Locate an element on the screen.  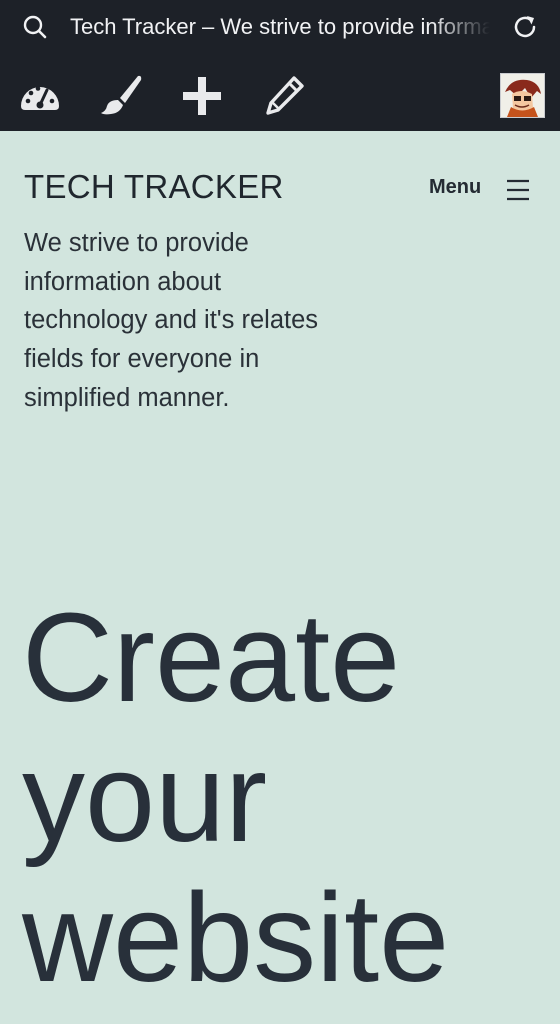
menu-button: Menu is located at coordinates (483, 190).